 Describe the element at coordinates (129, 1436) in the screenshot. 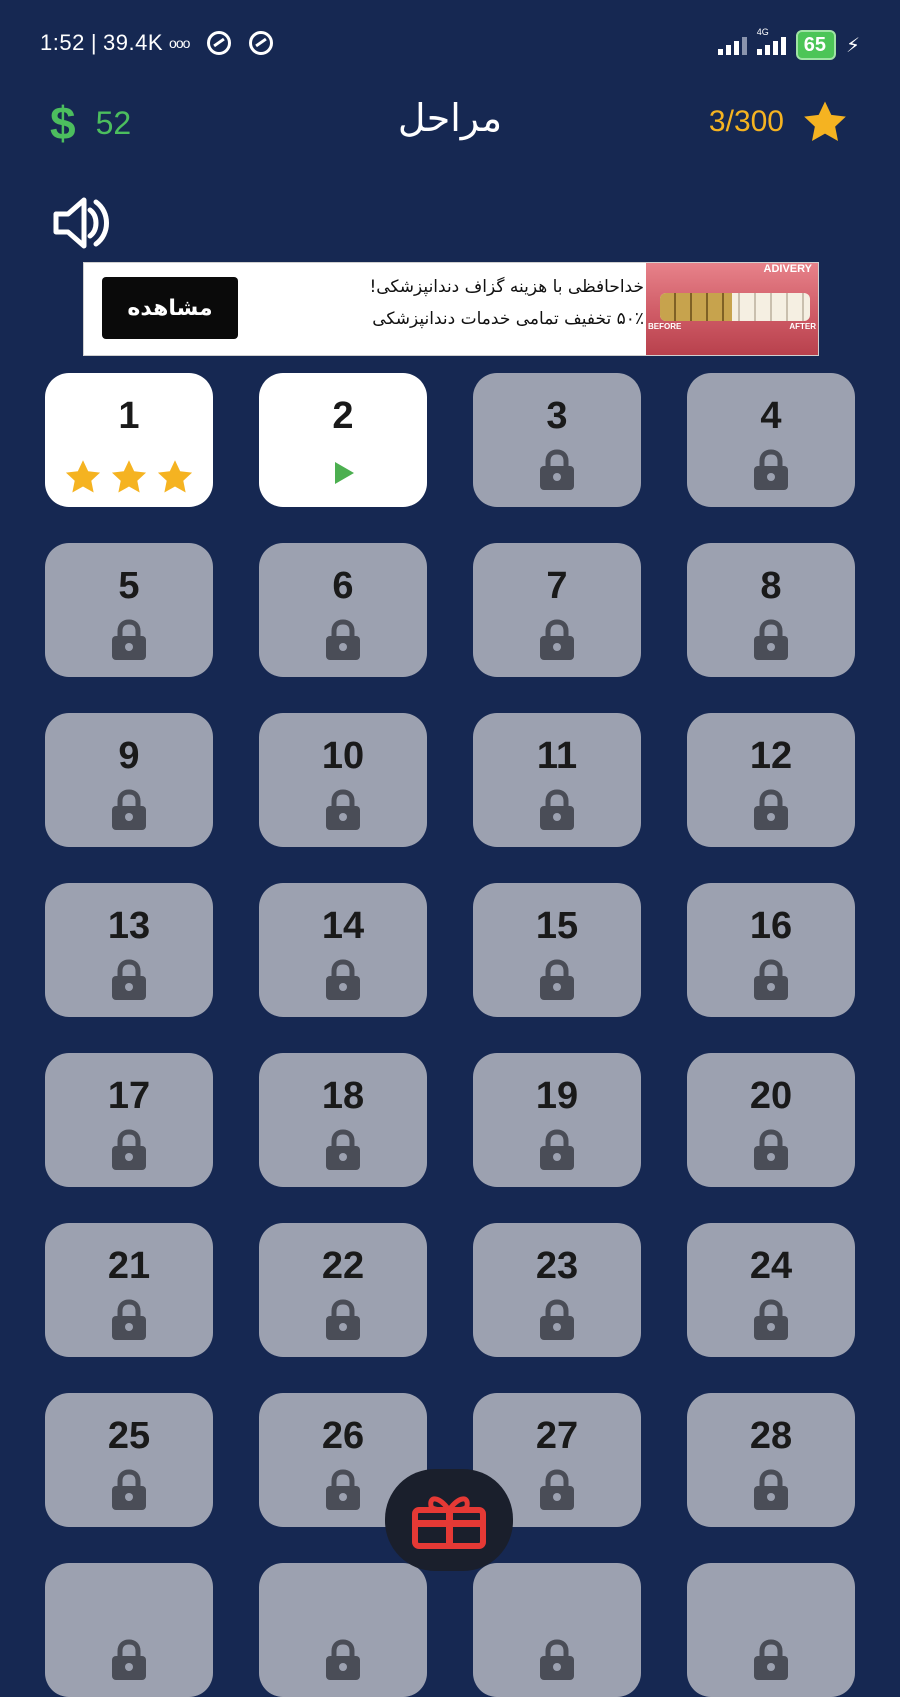

I see `level-number: 25` at that location.